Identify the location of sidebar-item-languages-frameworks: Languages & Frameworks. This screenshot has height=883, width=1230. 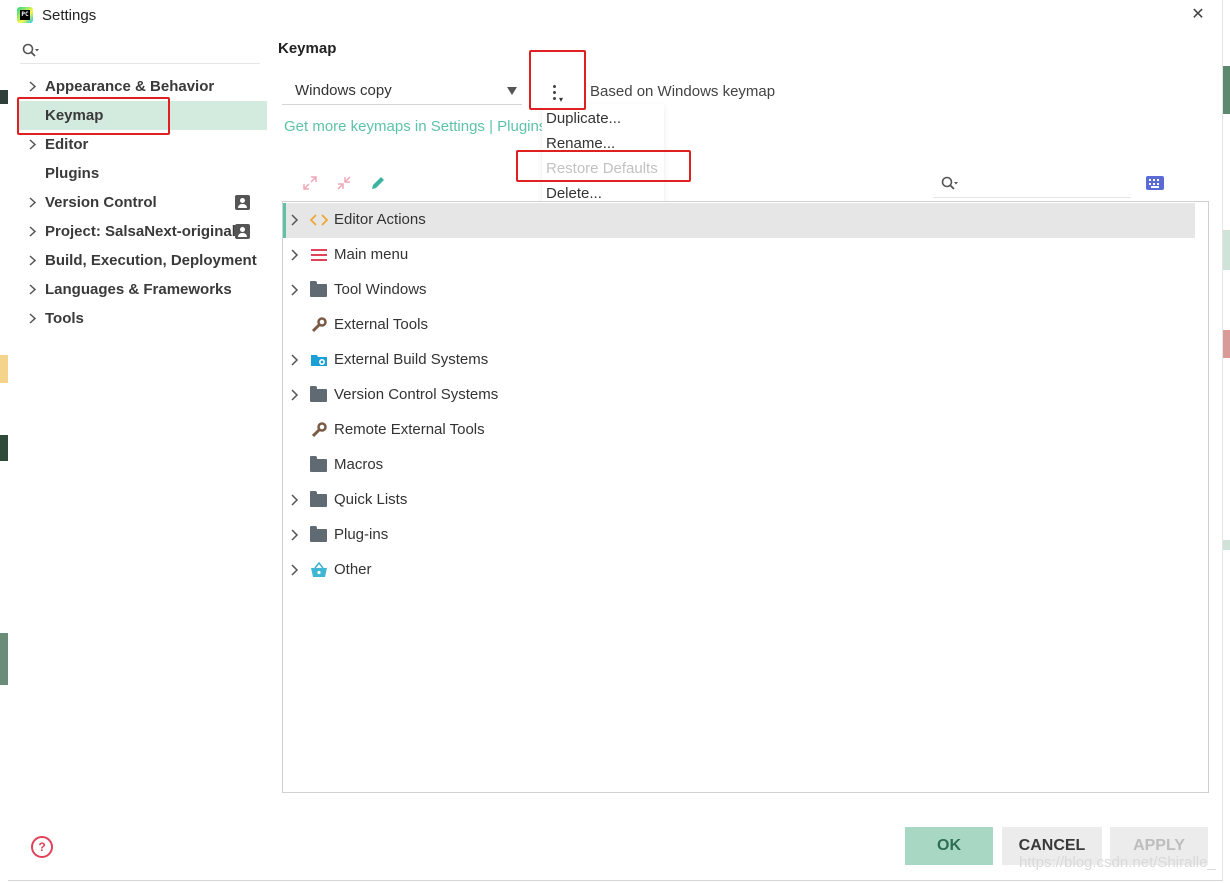
(138, 289).